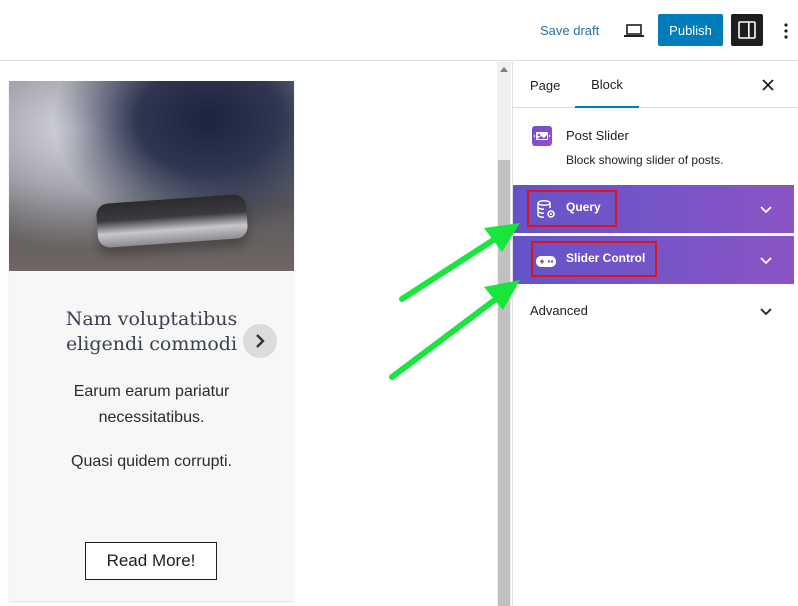 The image size is (798, 606). I want to click on query-panel-label: Query, so click(583, 207).